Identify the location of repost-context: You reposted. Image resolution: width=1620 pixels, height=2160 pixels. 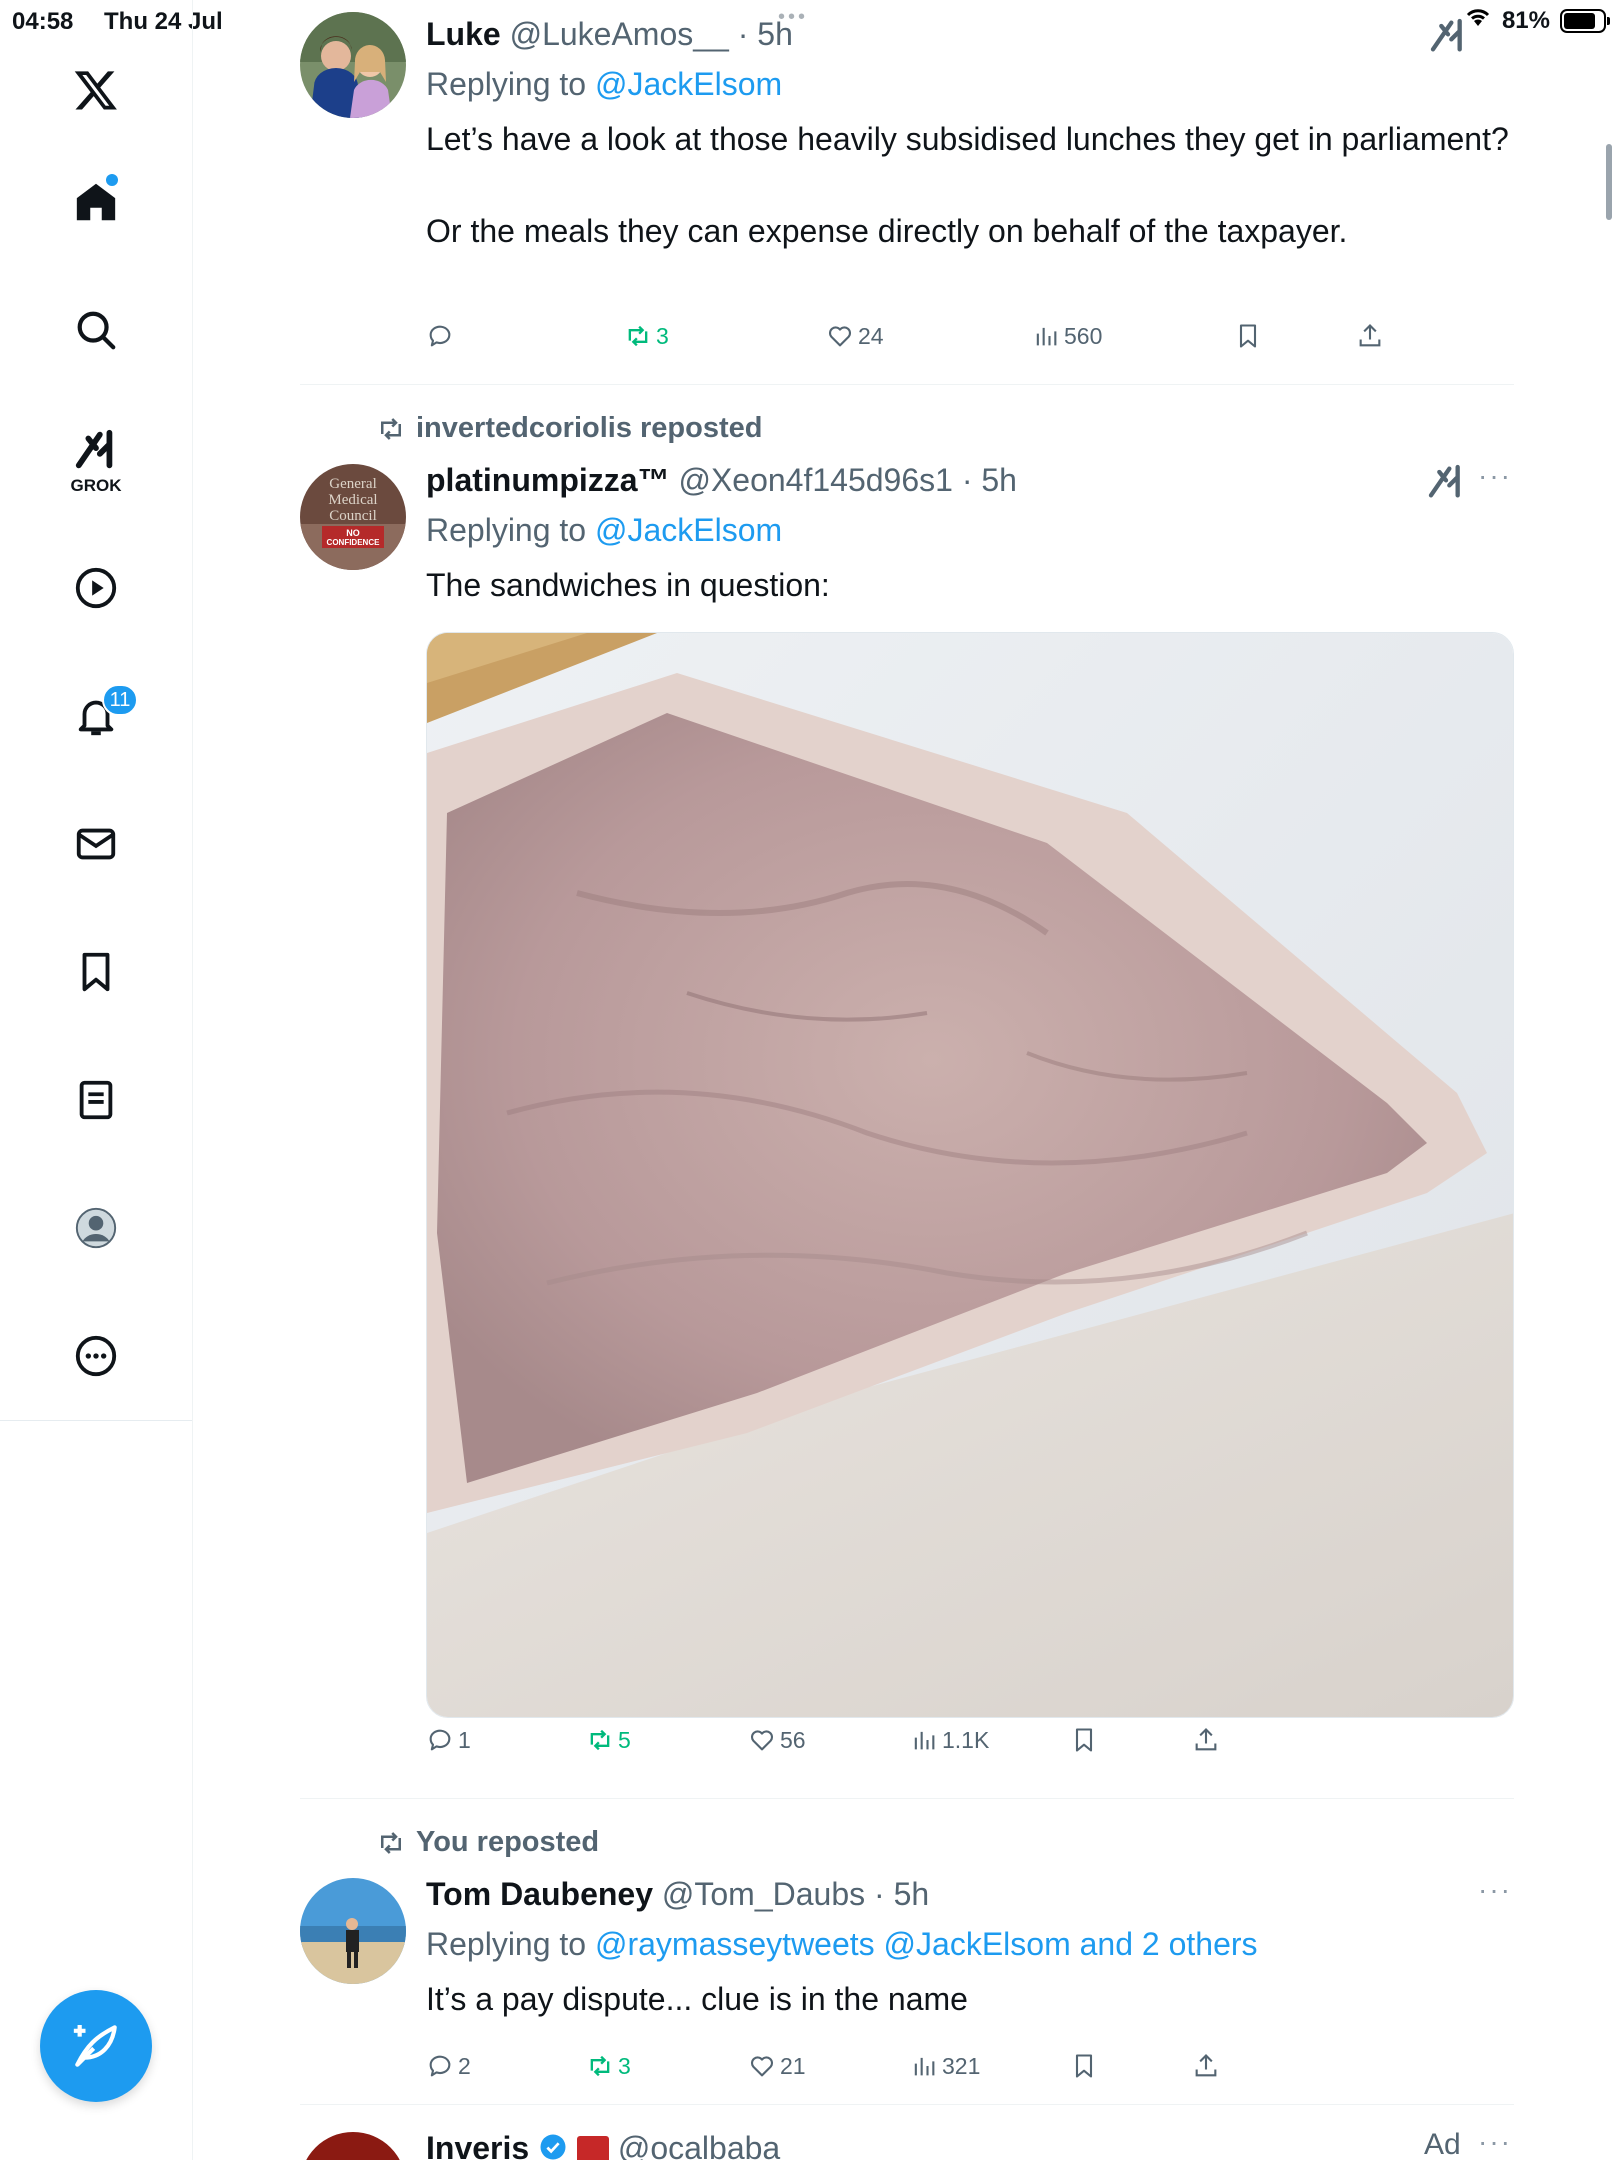
(487, 1842).